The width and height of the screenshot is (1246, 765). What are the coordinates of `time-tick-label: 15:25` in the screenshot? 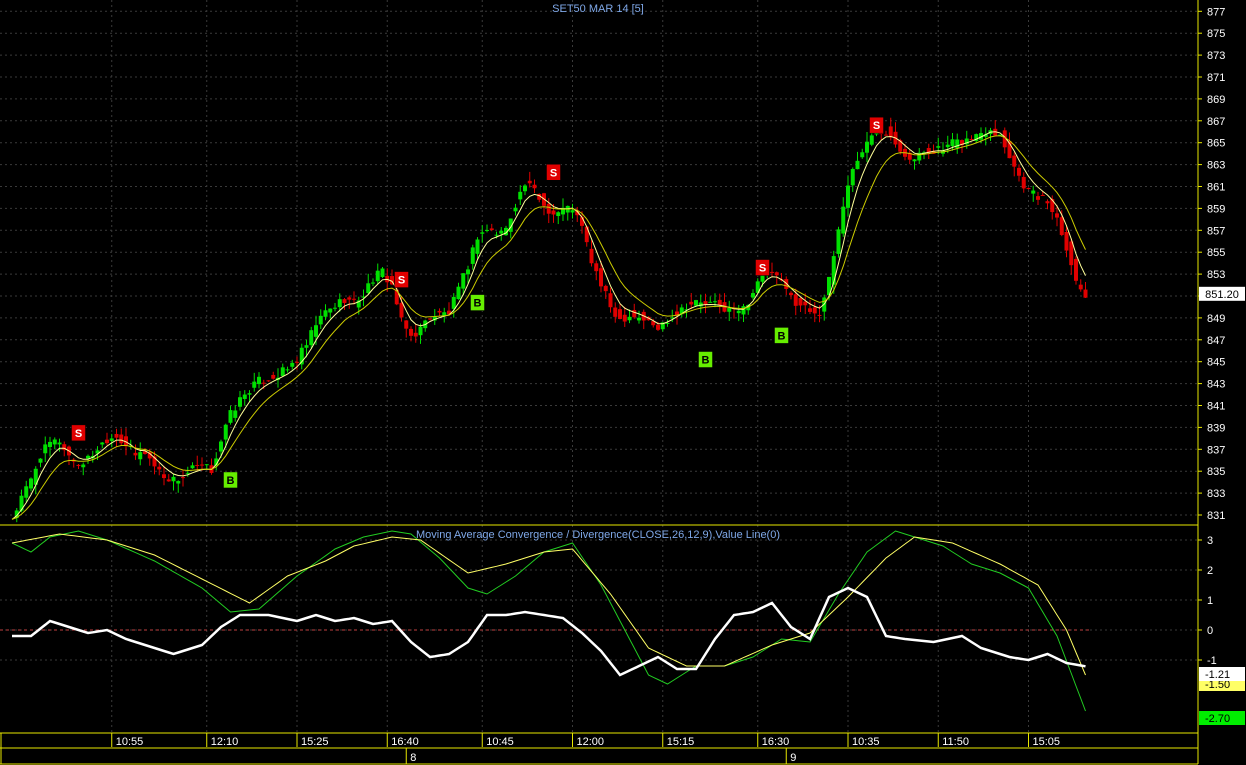 It's located at (315, 742).